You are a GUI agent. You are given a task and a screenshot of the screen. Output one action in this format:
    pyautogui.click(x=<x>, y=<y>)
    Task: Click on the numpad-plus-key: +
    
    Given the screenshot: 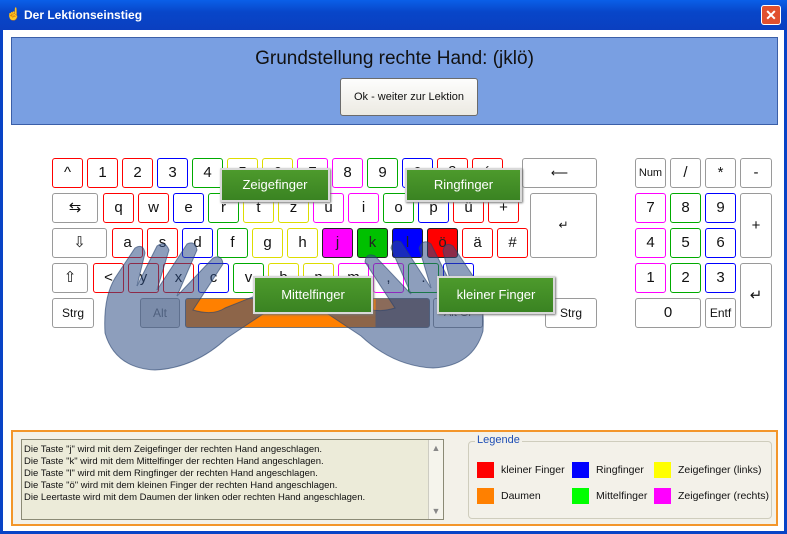 What is the action you would take?
    pyautogui.click(x=756, y=225)
    